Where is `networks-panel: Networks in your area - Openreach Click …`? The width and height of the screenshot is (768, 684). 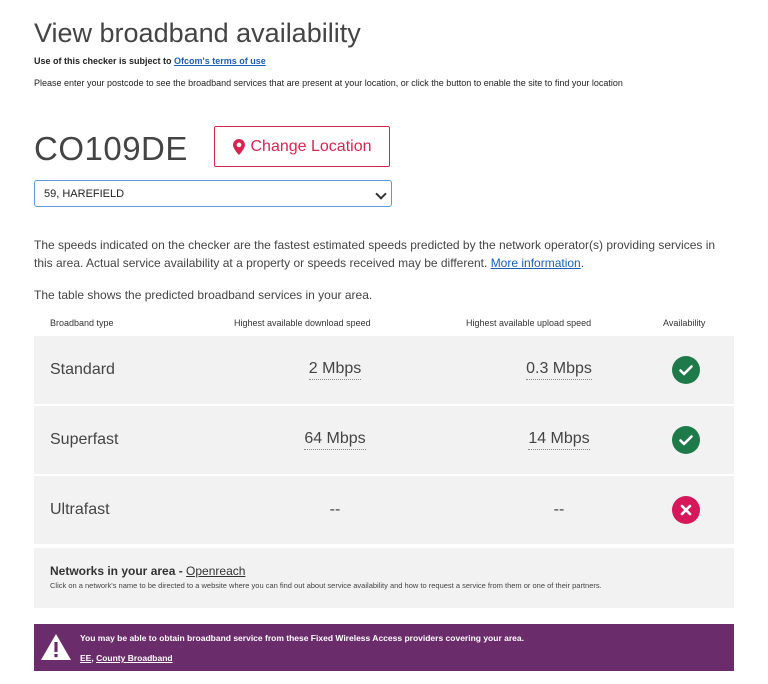
networks-panel: Networks in your area - Openreach Click … is located at coordinates (384, 578).